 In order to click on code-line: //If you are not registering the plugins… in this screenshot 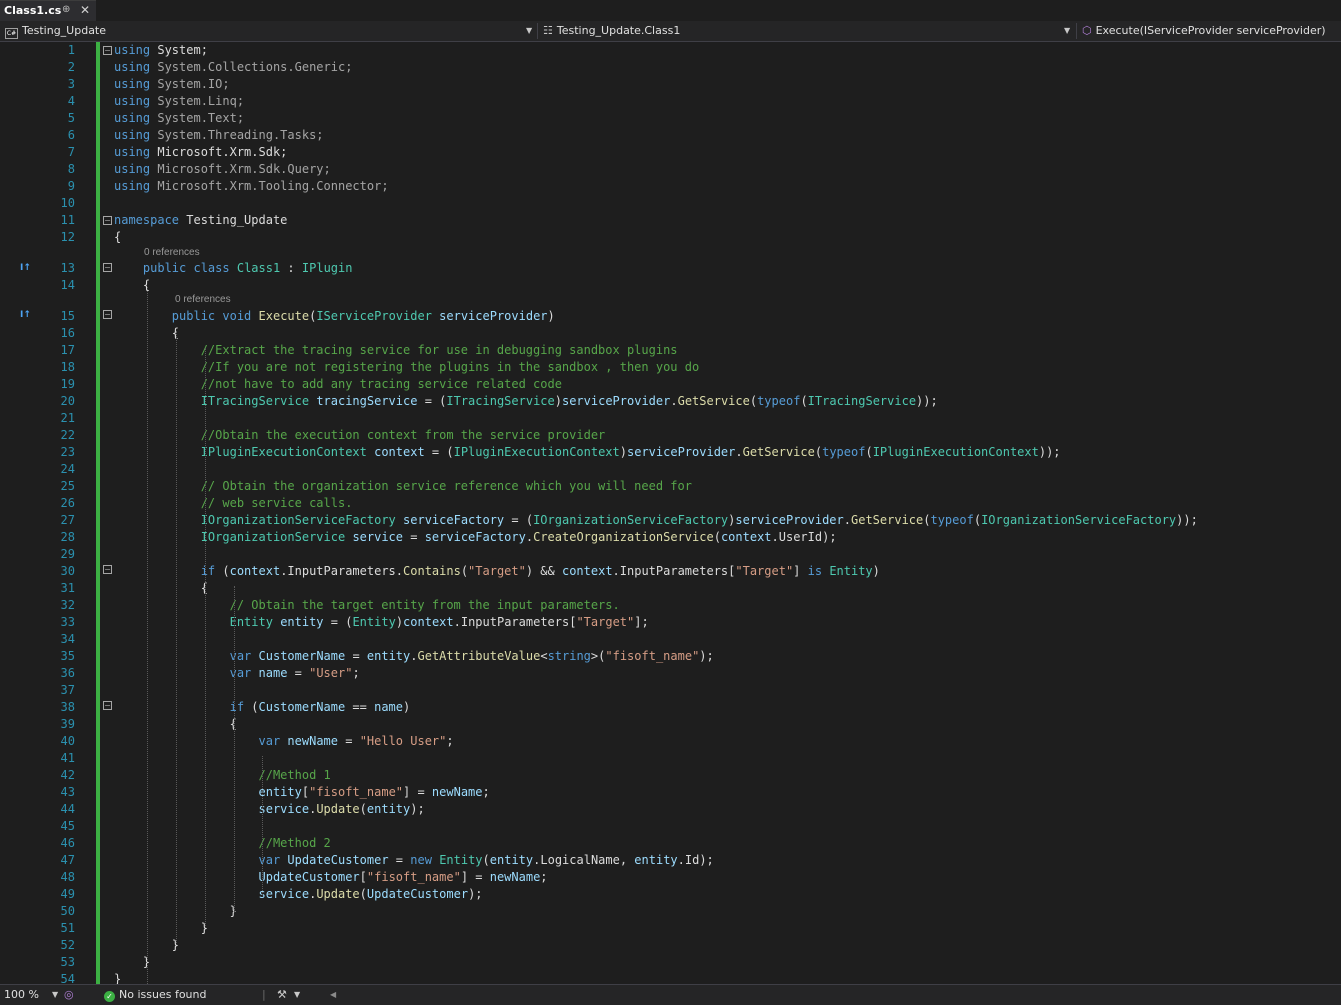, I will do `click(407, 367)`.